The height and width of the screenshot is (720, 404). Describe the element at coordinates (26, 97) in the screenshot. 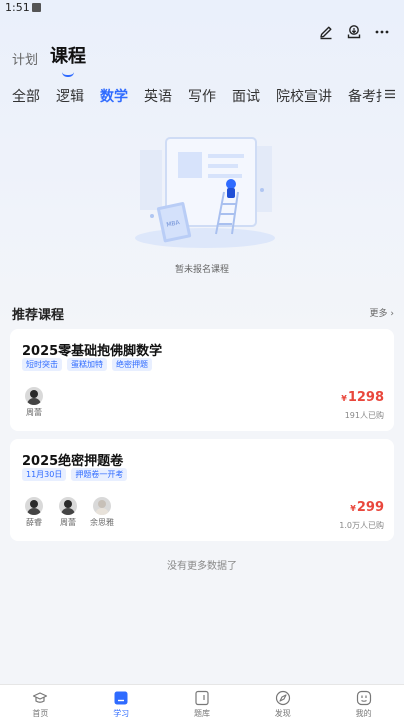

I see `subject-tab-all: 全部` at that location.